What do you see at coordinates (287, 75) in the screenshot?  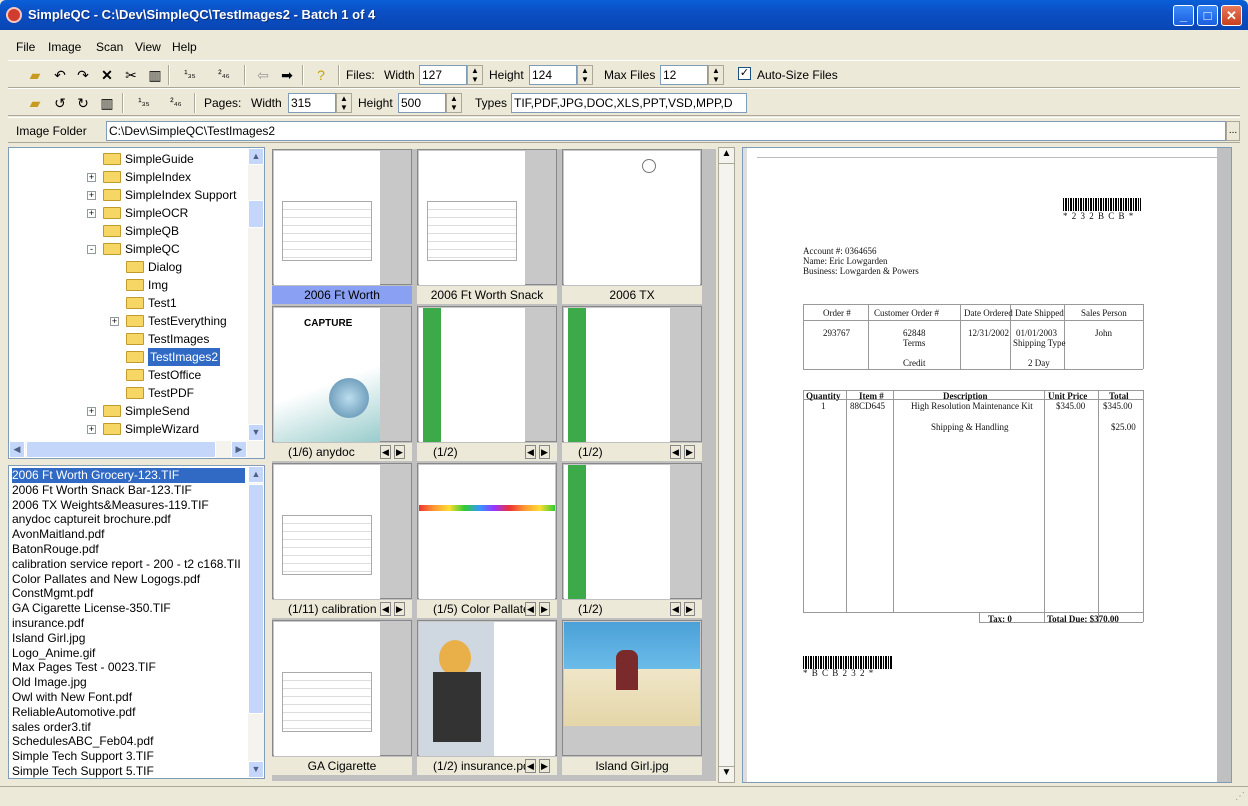 I see `forward-arrow-icon: ➡` at bounding box center [287, 75].